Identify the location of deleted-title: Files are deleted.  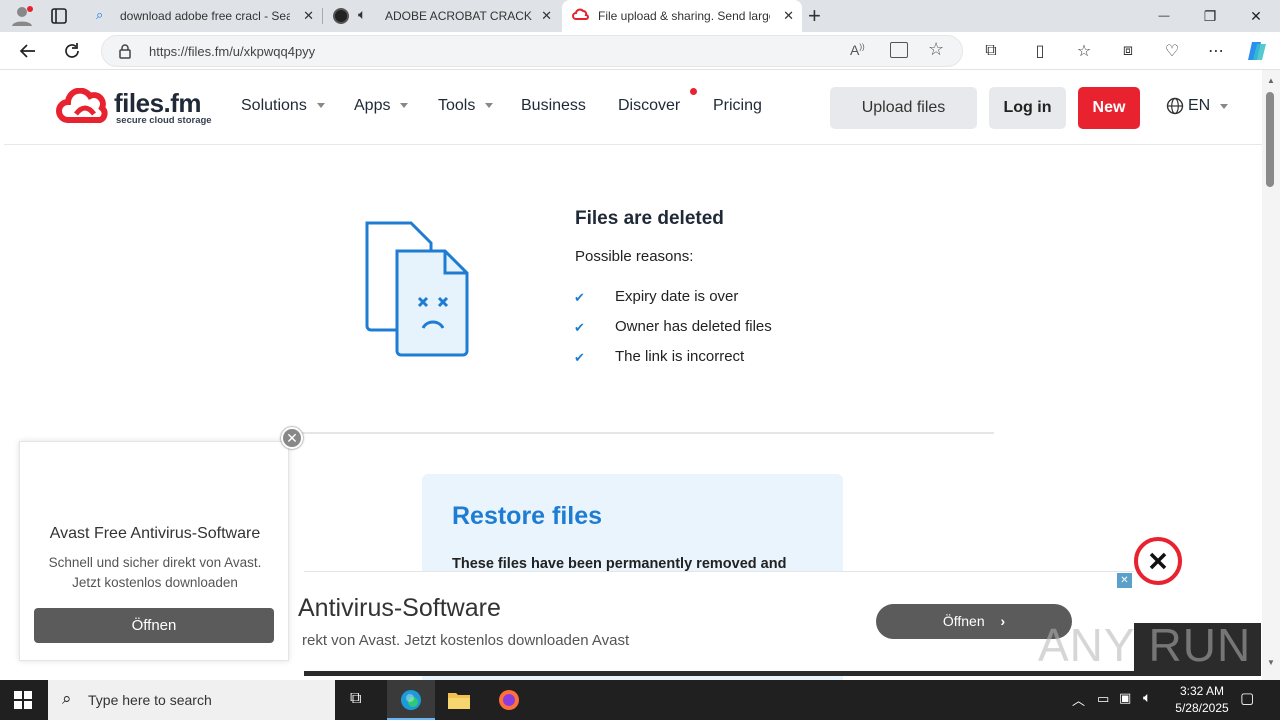
(649, 218).